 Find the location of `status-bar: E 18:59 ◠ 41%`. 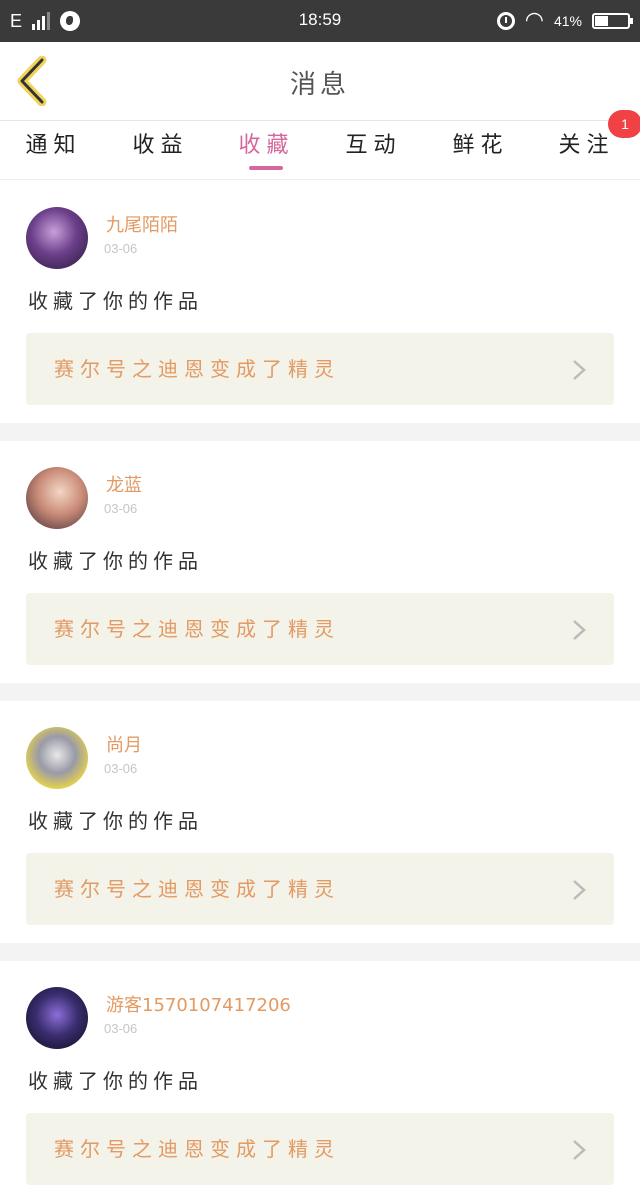

status-bar: E 18:59 ◠ 41% is located at coordinates (320, 21).